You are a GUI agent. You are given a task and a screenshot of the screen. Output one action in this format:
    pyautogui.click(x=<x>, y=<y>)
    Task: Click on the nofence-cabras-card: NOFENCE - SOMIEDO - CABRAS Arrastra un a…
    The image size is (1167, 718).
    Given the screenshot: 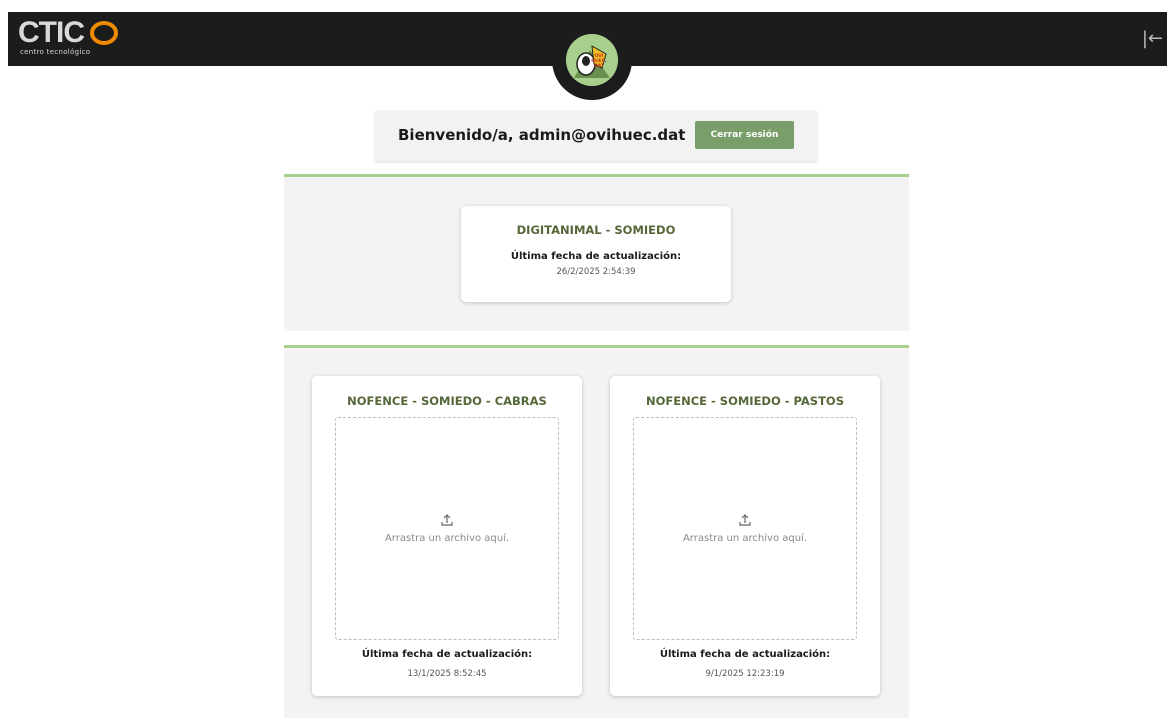 What is the action you would take?
    pyautogui.click(x=447, y=536)
    